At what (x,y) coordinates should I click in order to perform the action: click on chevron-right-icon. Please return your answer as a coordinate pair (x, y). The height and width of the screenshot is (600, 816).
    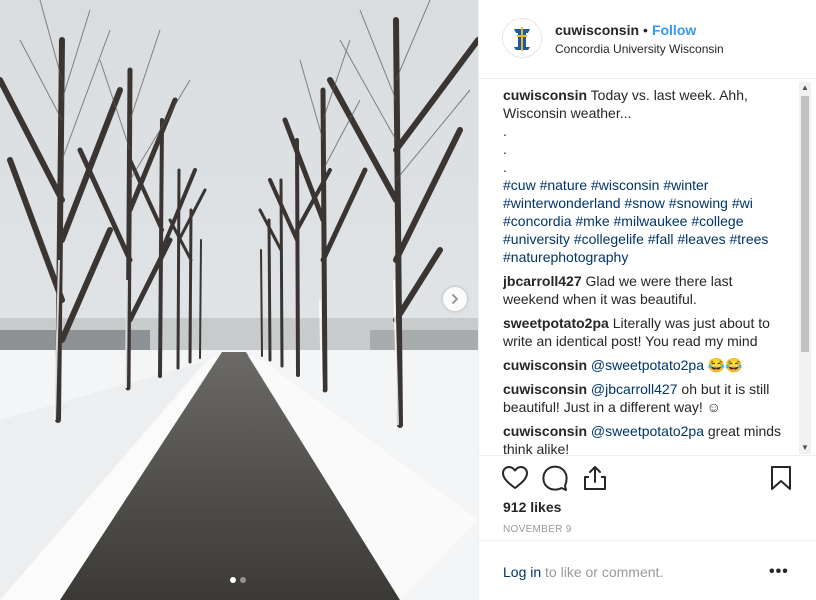
    Looking at the image, I should click on (455, 299).